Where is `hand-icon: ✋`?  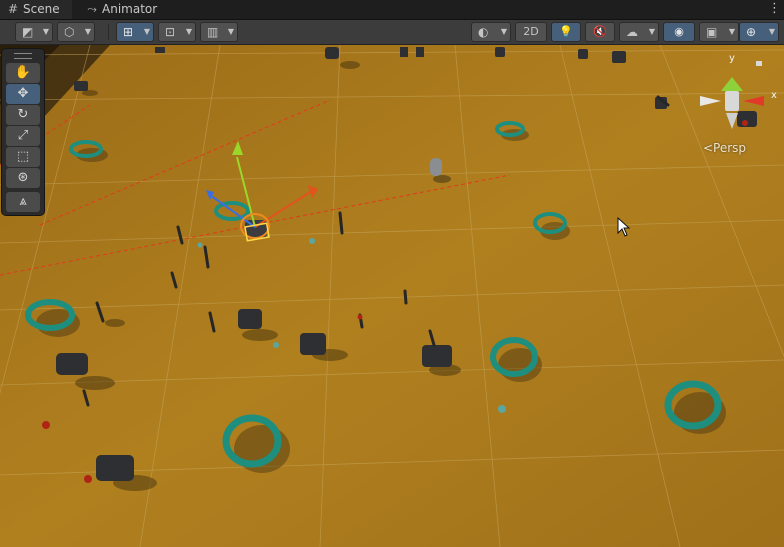
hand-icon: ✋ is located at coordinates (23, 72).